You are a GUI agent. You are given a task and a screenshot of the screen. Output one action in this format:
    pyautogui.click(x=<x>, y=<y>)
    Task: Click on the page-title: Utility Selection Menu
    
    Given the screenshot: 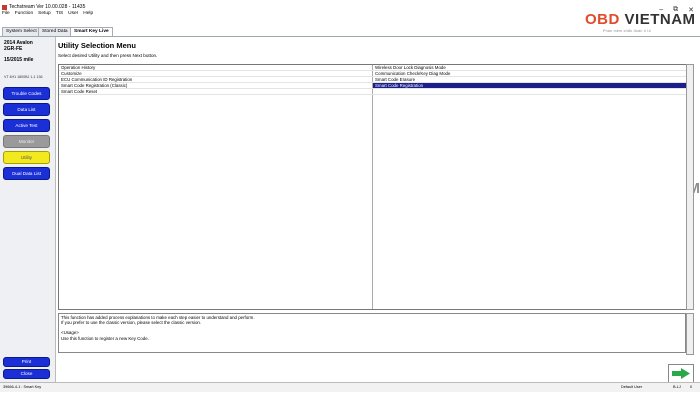 What is the action you would take?
    pyautogui.click(x=97, y=45)
    